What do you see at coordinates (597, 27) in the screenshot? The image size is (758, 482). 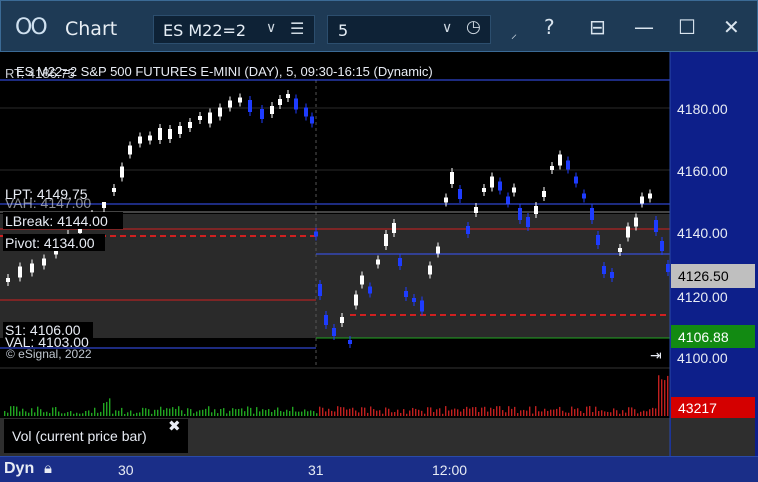 I see `template-button: ⊟` at bounding box center [597, 27].